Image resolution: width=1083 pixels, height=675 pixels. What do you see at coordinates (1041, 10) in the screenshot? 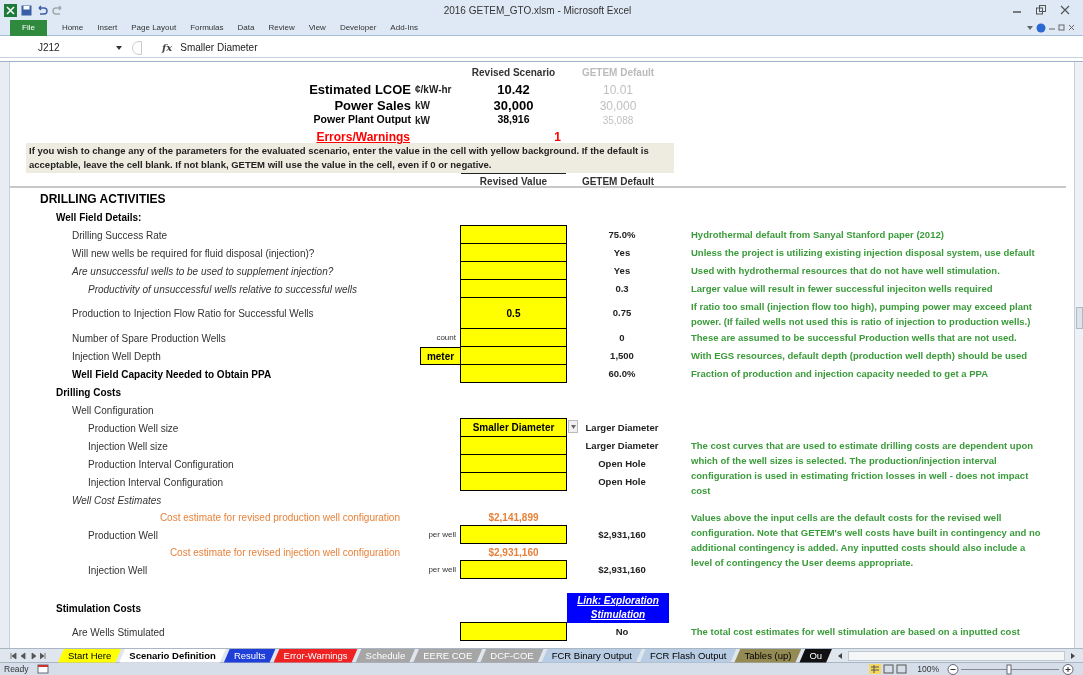
I see `restore-icon` at bounding box center [1041, 10].